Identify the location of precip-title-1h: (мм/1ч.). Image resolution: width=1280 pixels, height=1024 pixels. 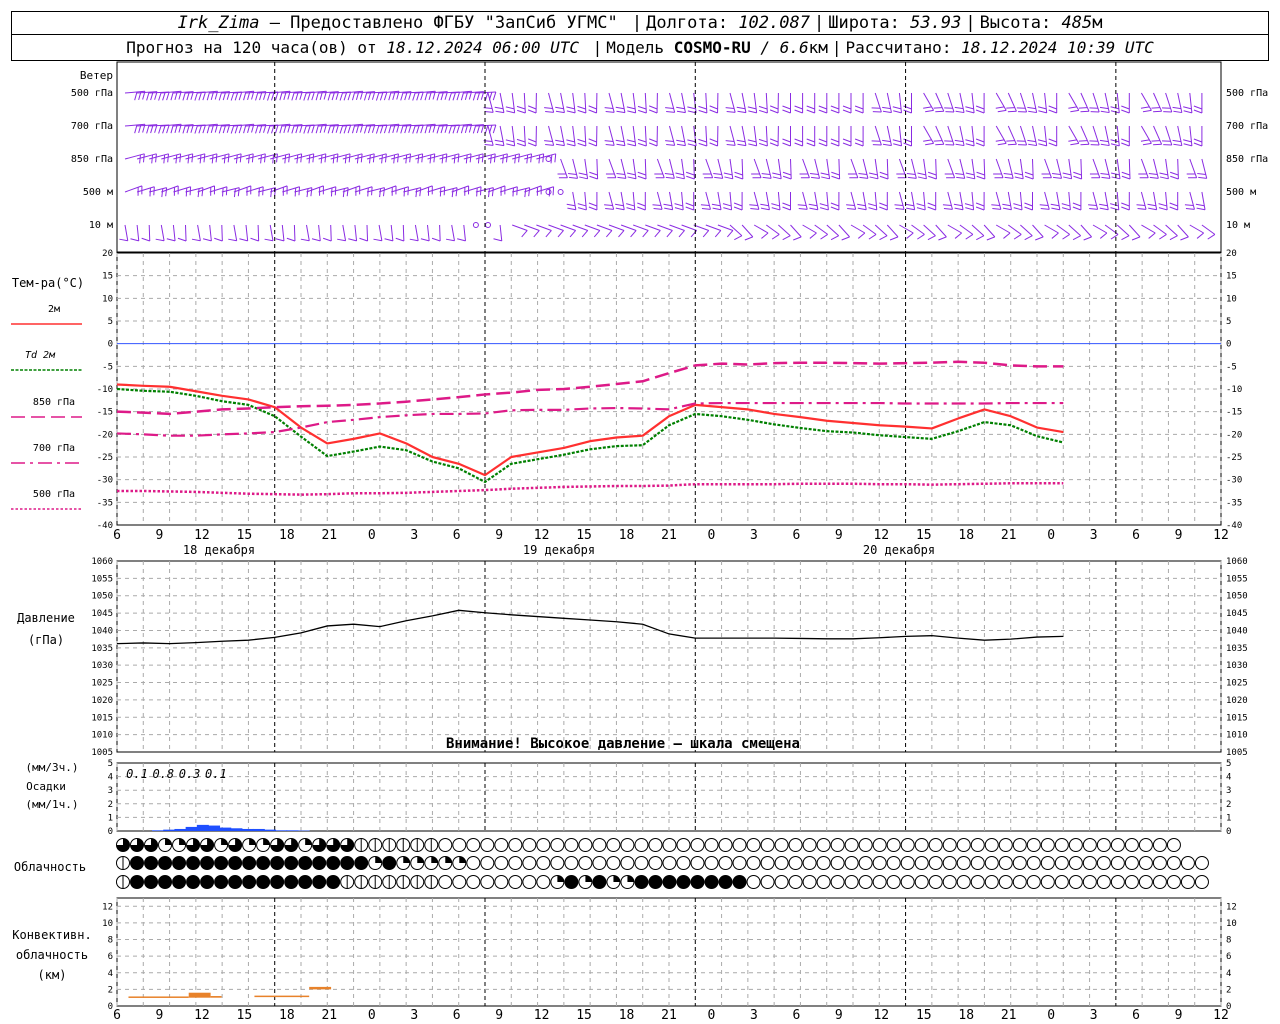
(52, 804).